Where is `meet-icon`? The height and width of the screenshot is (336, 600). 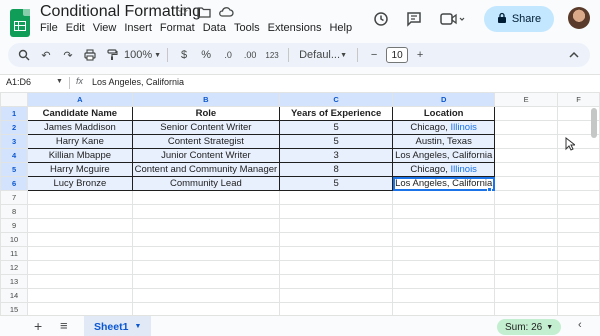 meet-icon is located at coordinates (453, 19).